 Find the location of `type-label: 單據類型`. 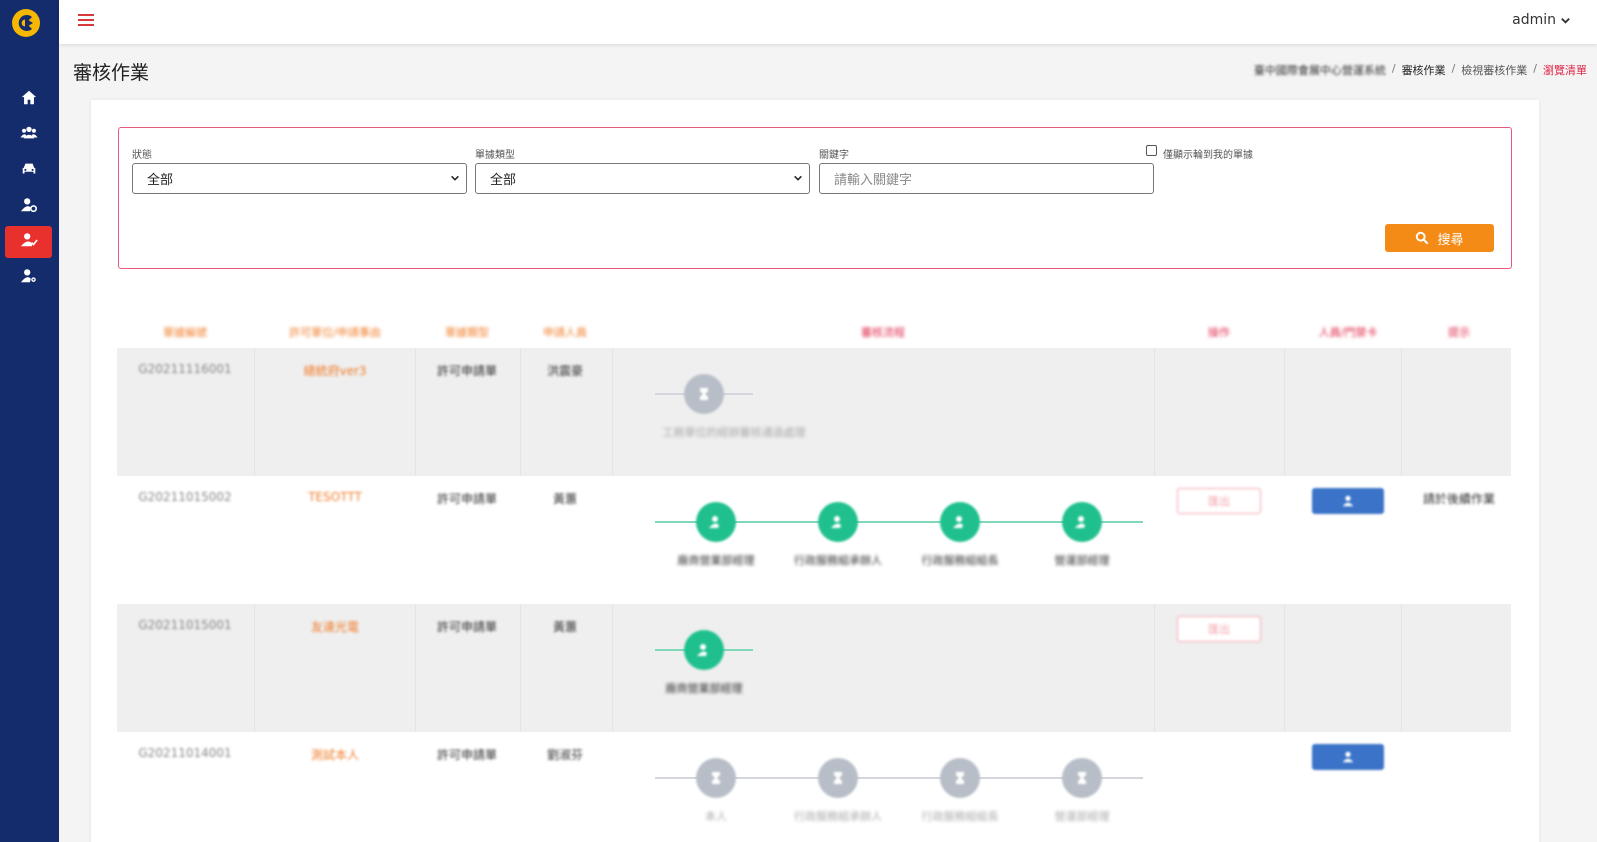

type-label: 單據類型 is located at coordinates (495, 155).